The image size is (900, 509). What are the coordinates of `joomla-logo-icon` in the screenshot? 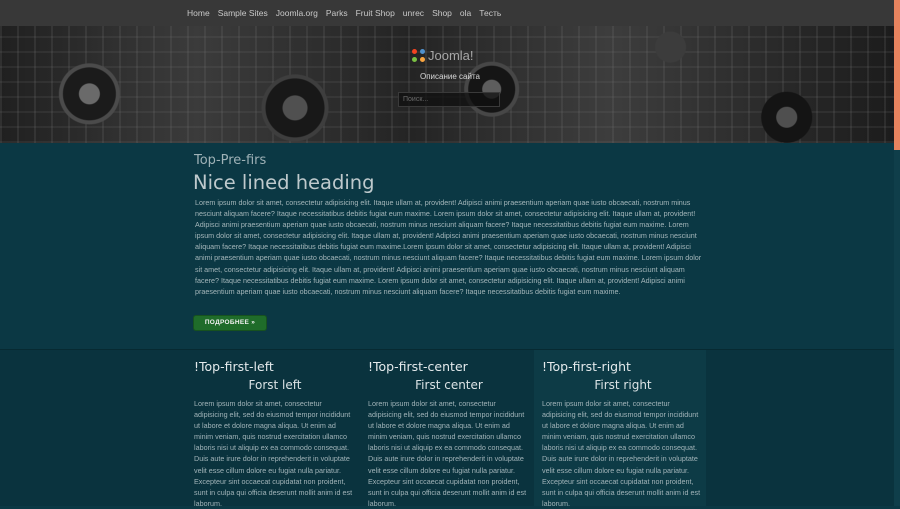 It's located at (418, 55).